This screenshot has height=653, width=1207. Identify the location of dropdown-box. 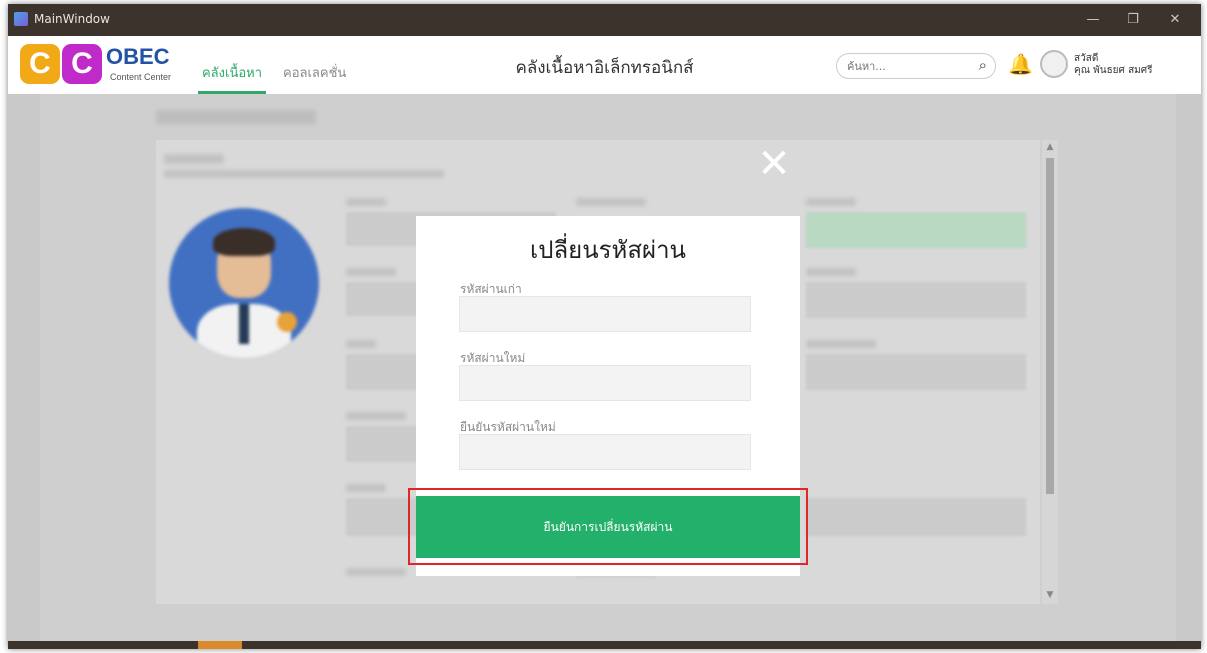
(916, 517).